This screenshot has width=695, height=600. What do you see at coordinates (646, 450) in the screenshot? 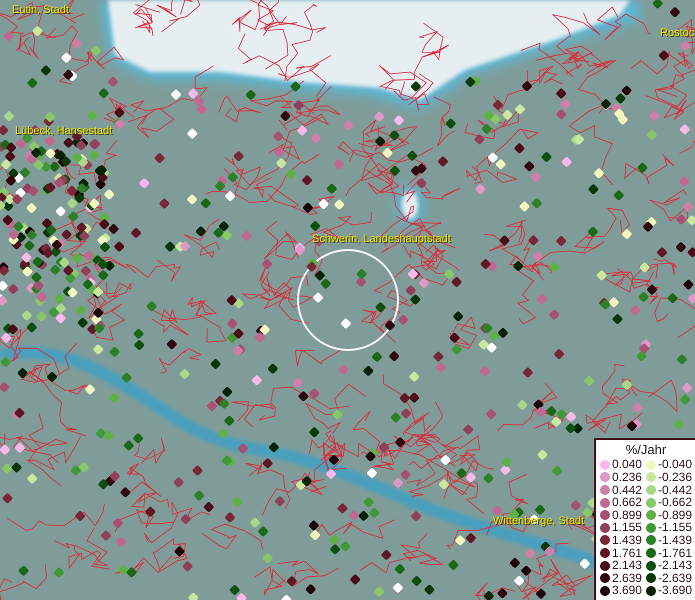
I see `legend-title: %/Jahr` at bounding box center [646, 450].